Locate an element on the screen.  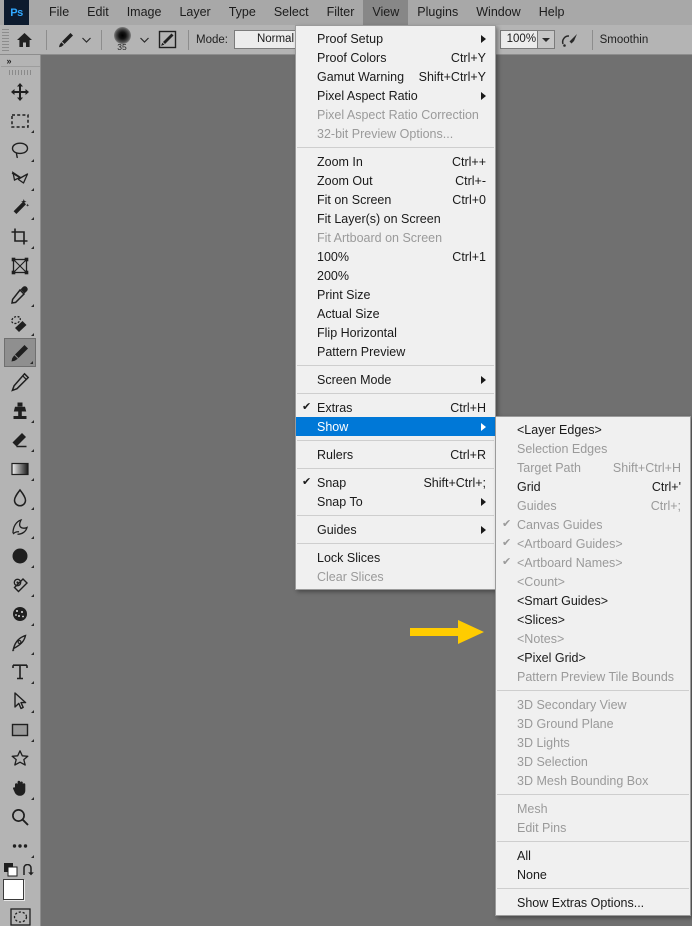
menu-item-grid: Grid Ctrl+' is located at coordinates (593, 486).